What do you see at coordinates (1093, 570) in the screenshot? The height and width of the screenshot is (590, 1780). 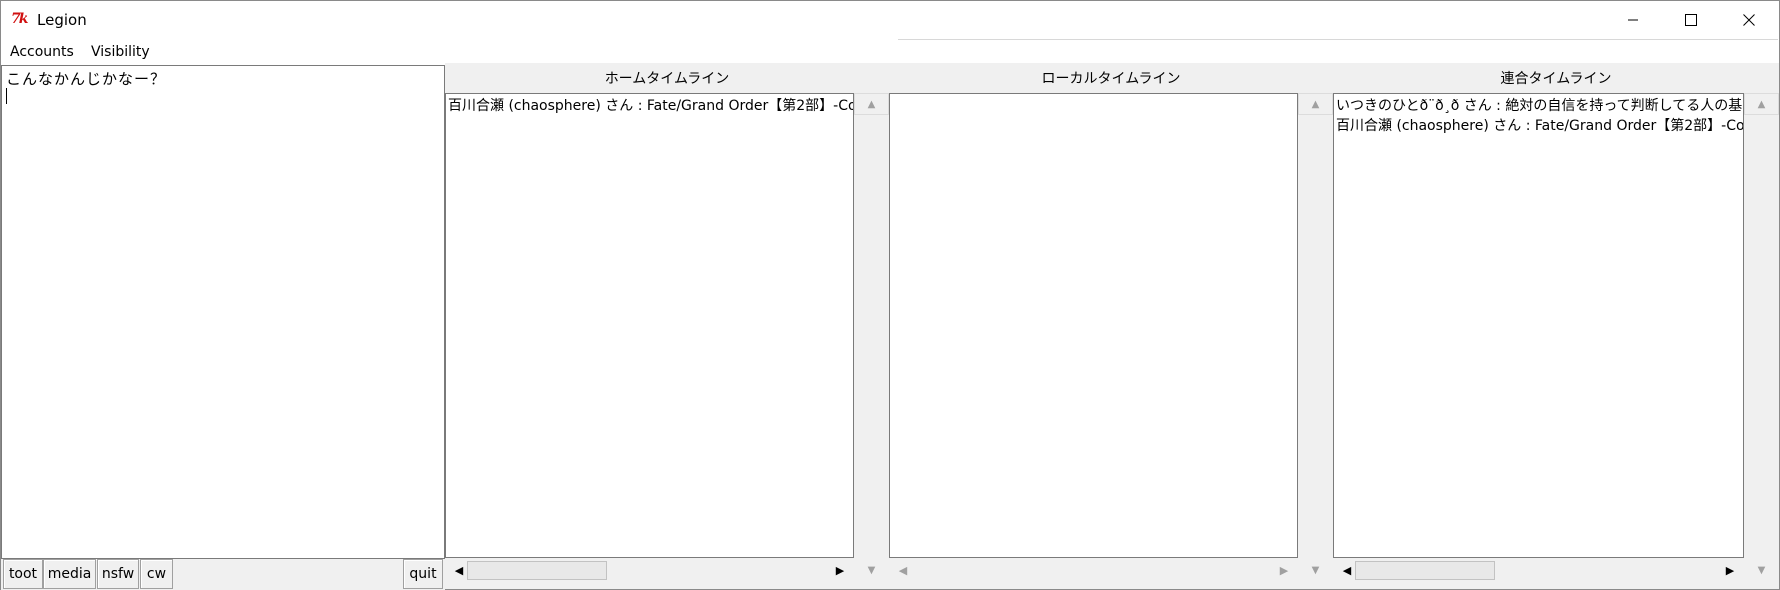 I see `local-timeline-hscrollbar: ◀ ▶` at bounding box center [1093, 570].